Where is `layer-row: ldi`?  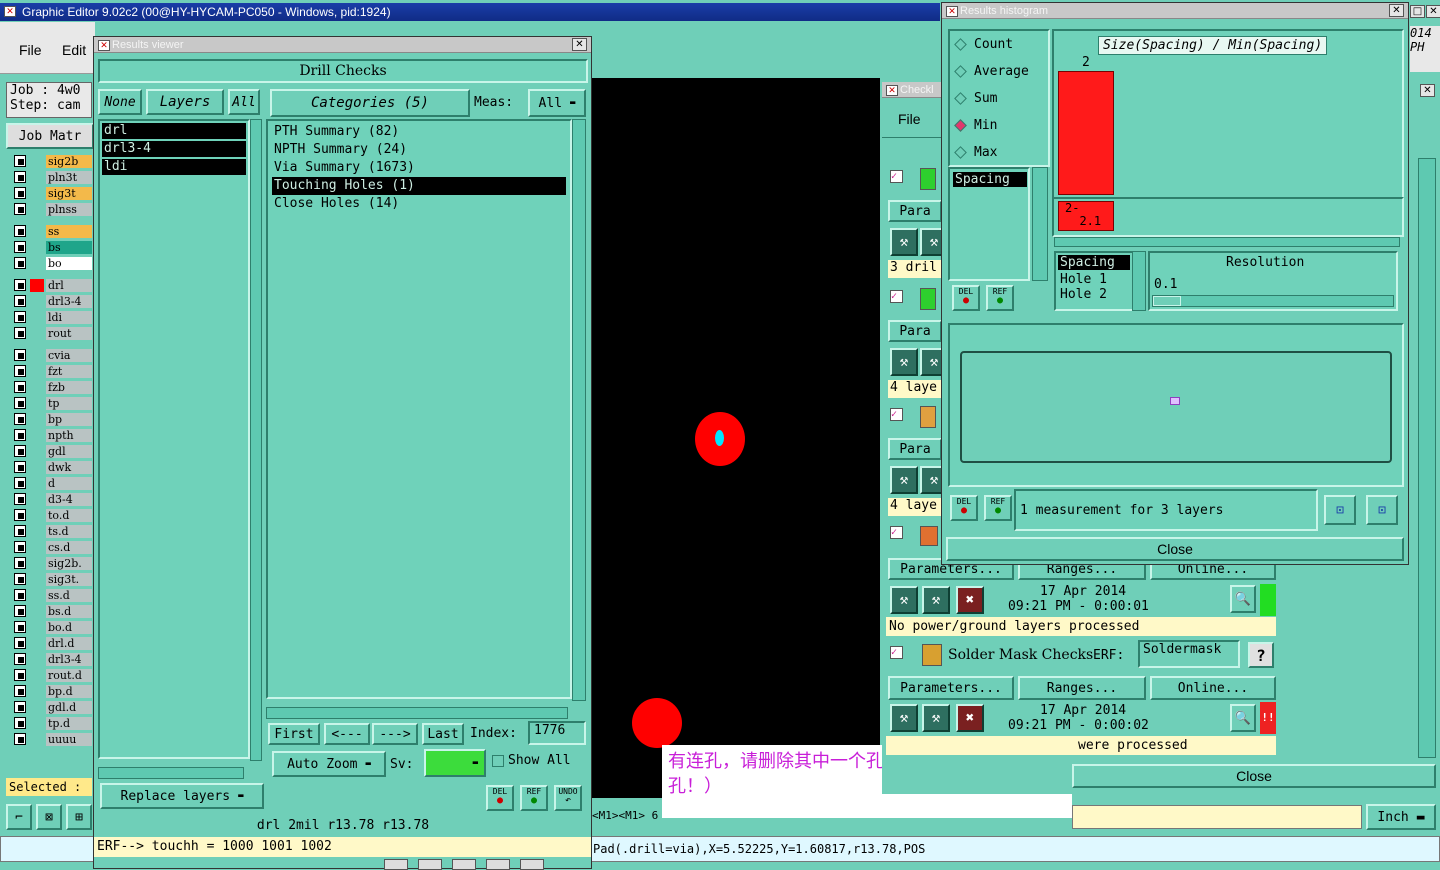
layer-row: ldi is located at coordinates (53, 317).